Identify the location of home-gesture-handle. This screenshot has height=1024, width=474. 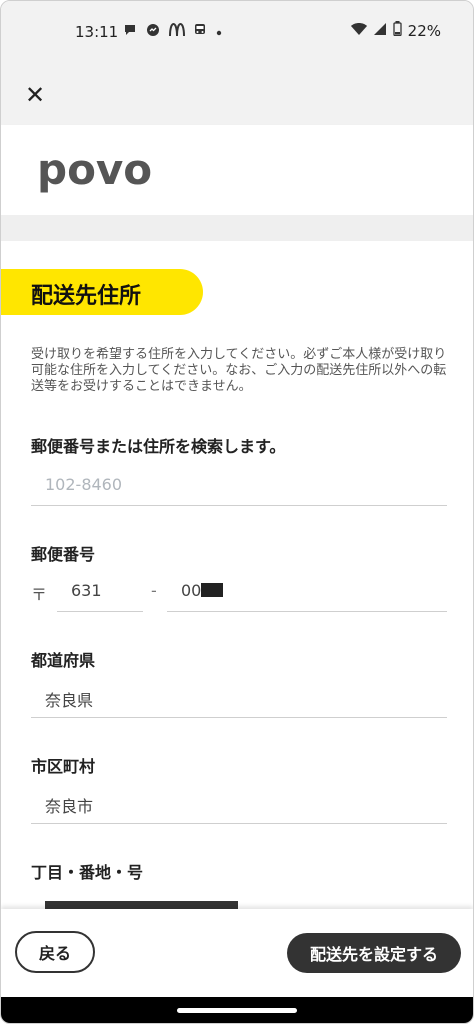
(237, 1010).